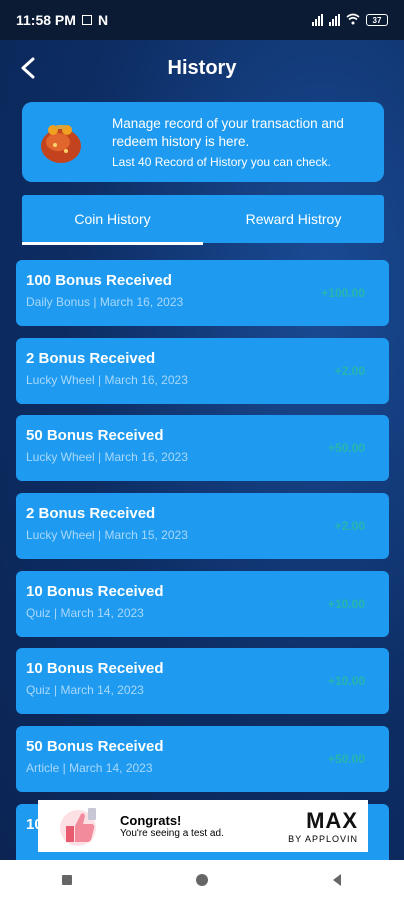  Describe the element at coordinates (61, 144) in the screenshot. I see `piggy-bank-icon` at that location.